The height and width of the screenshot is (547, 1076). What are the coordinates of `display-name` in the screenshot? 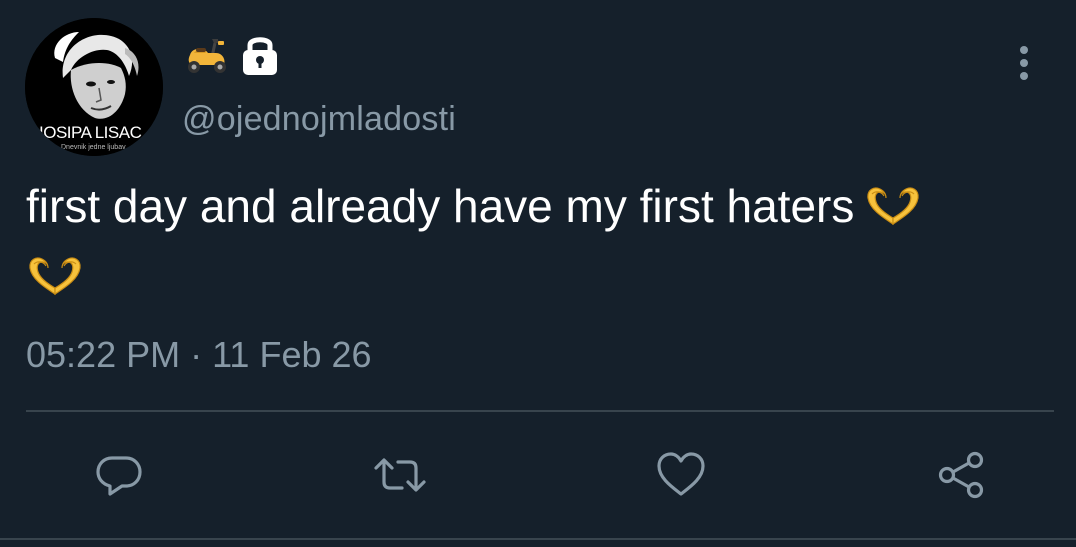 It's located at (231, 57).